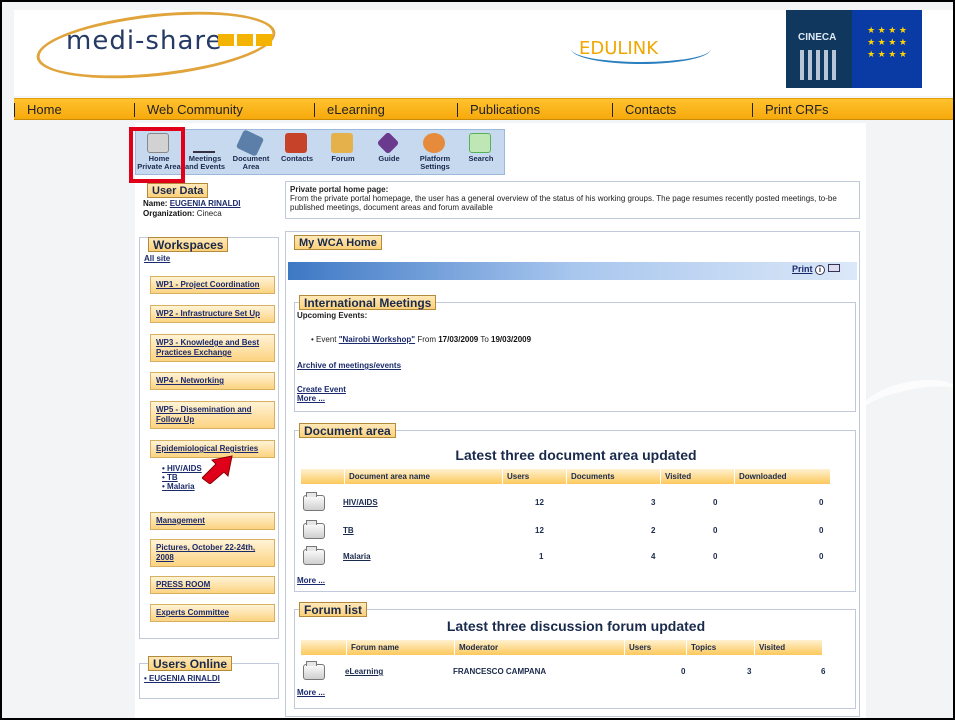 Image resolution: width=955 pixels, height=720 pixels. What do you see at coordinates (204, 162) in the screenshot?
I see `toolbar-label: Meetings and Events` at bounding box center [204, 162].